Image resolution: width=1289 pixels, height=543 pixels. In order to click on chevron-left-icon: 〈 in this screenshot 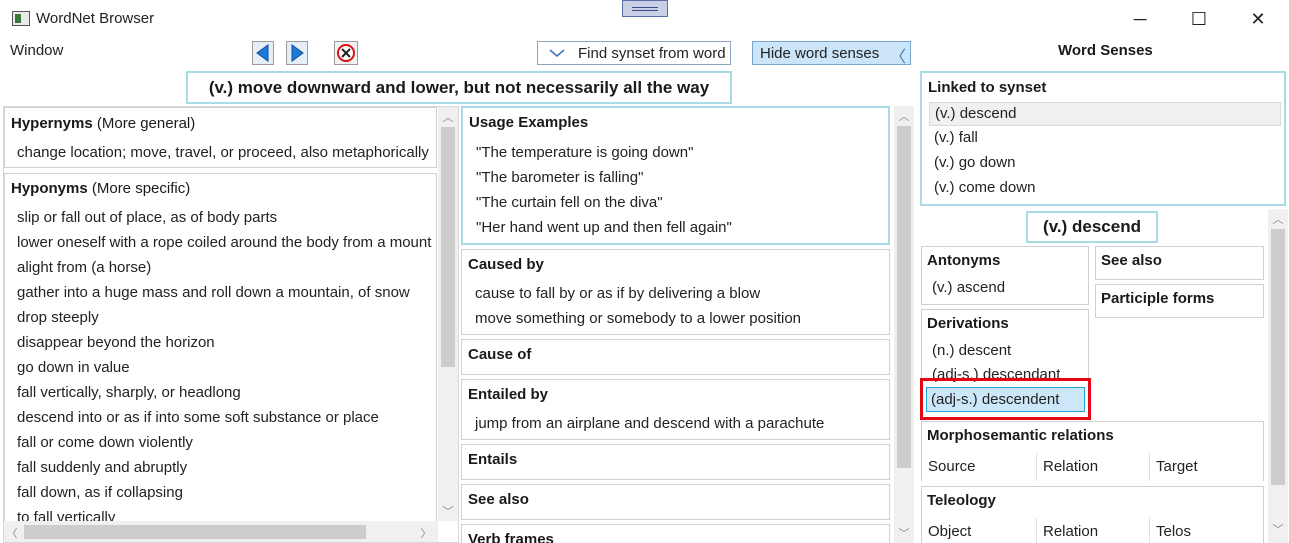, I will do `click(898, 57)`.